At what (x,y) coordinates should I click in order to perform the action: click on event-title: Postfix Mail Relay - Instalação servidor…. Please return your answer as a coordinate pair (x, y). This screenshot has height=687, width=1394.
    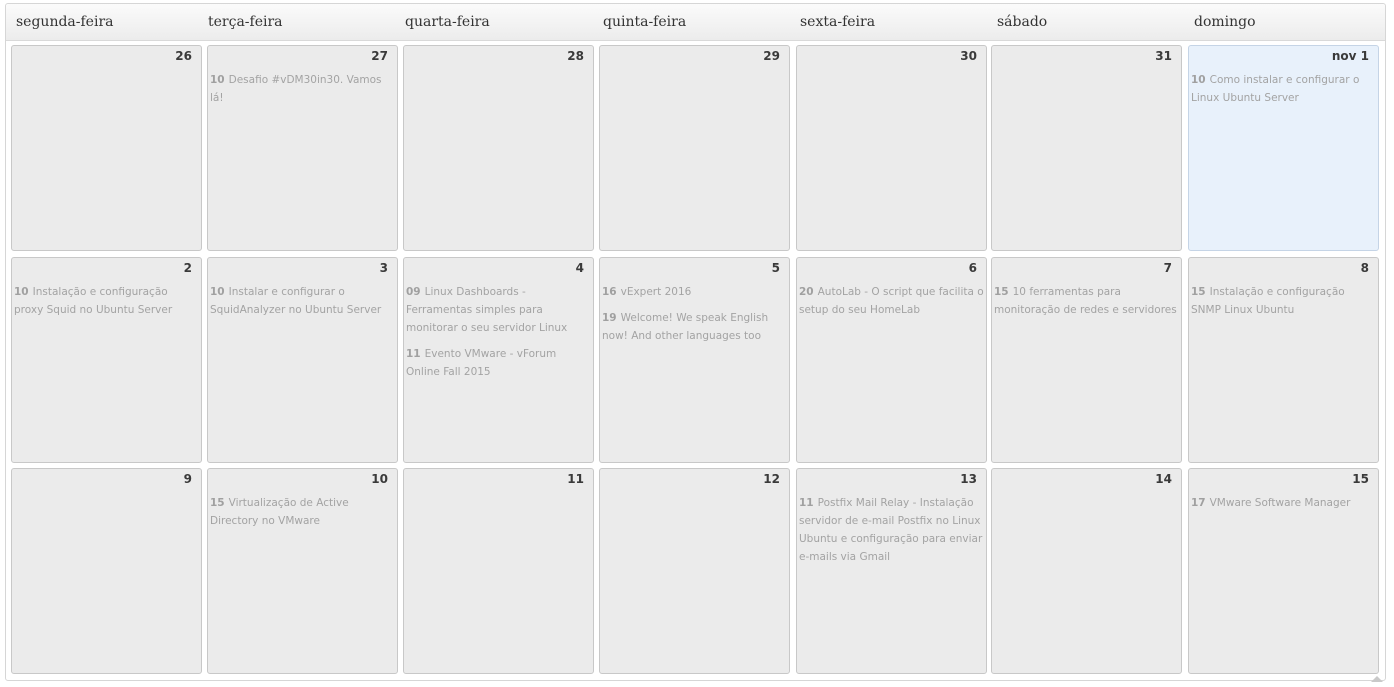
    Looking at the image, I should click on (890, 530).